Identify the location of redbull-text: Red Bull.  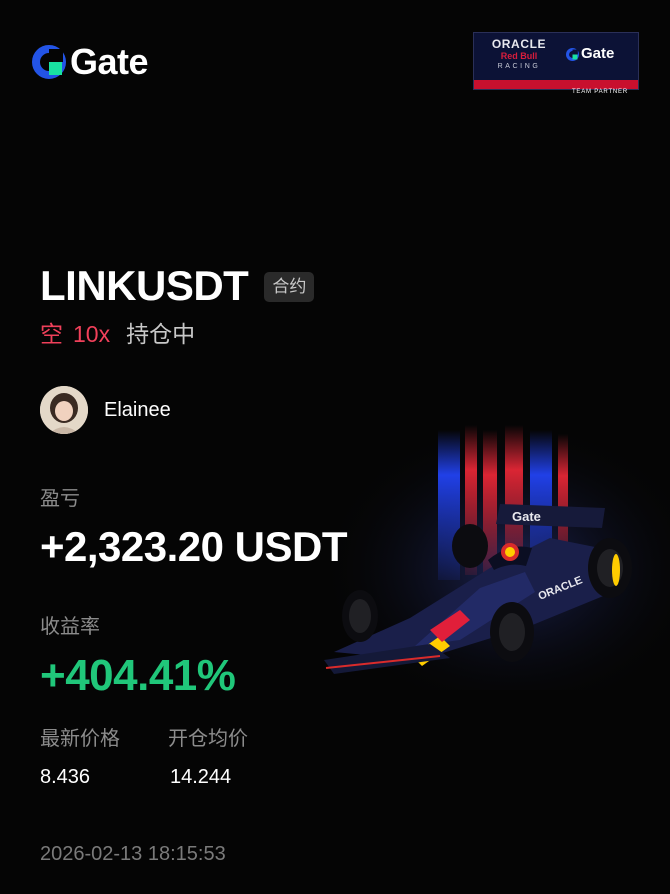
(519, 56).